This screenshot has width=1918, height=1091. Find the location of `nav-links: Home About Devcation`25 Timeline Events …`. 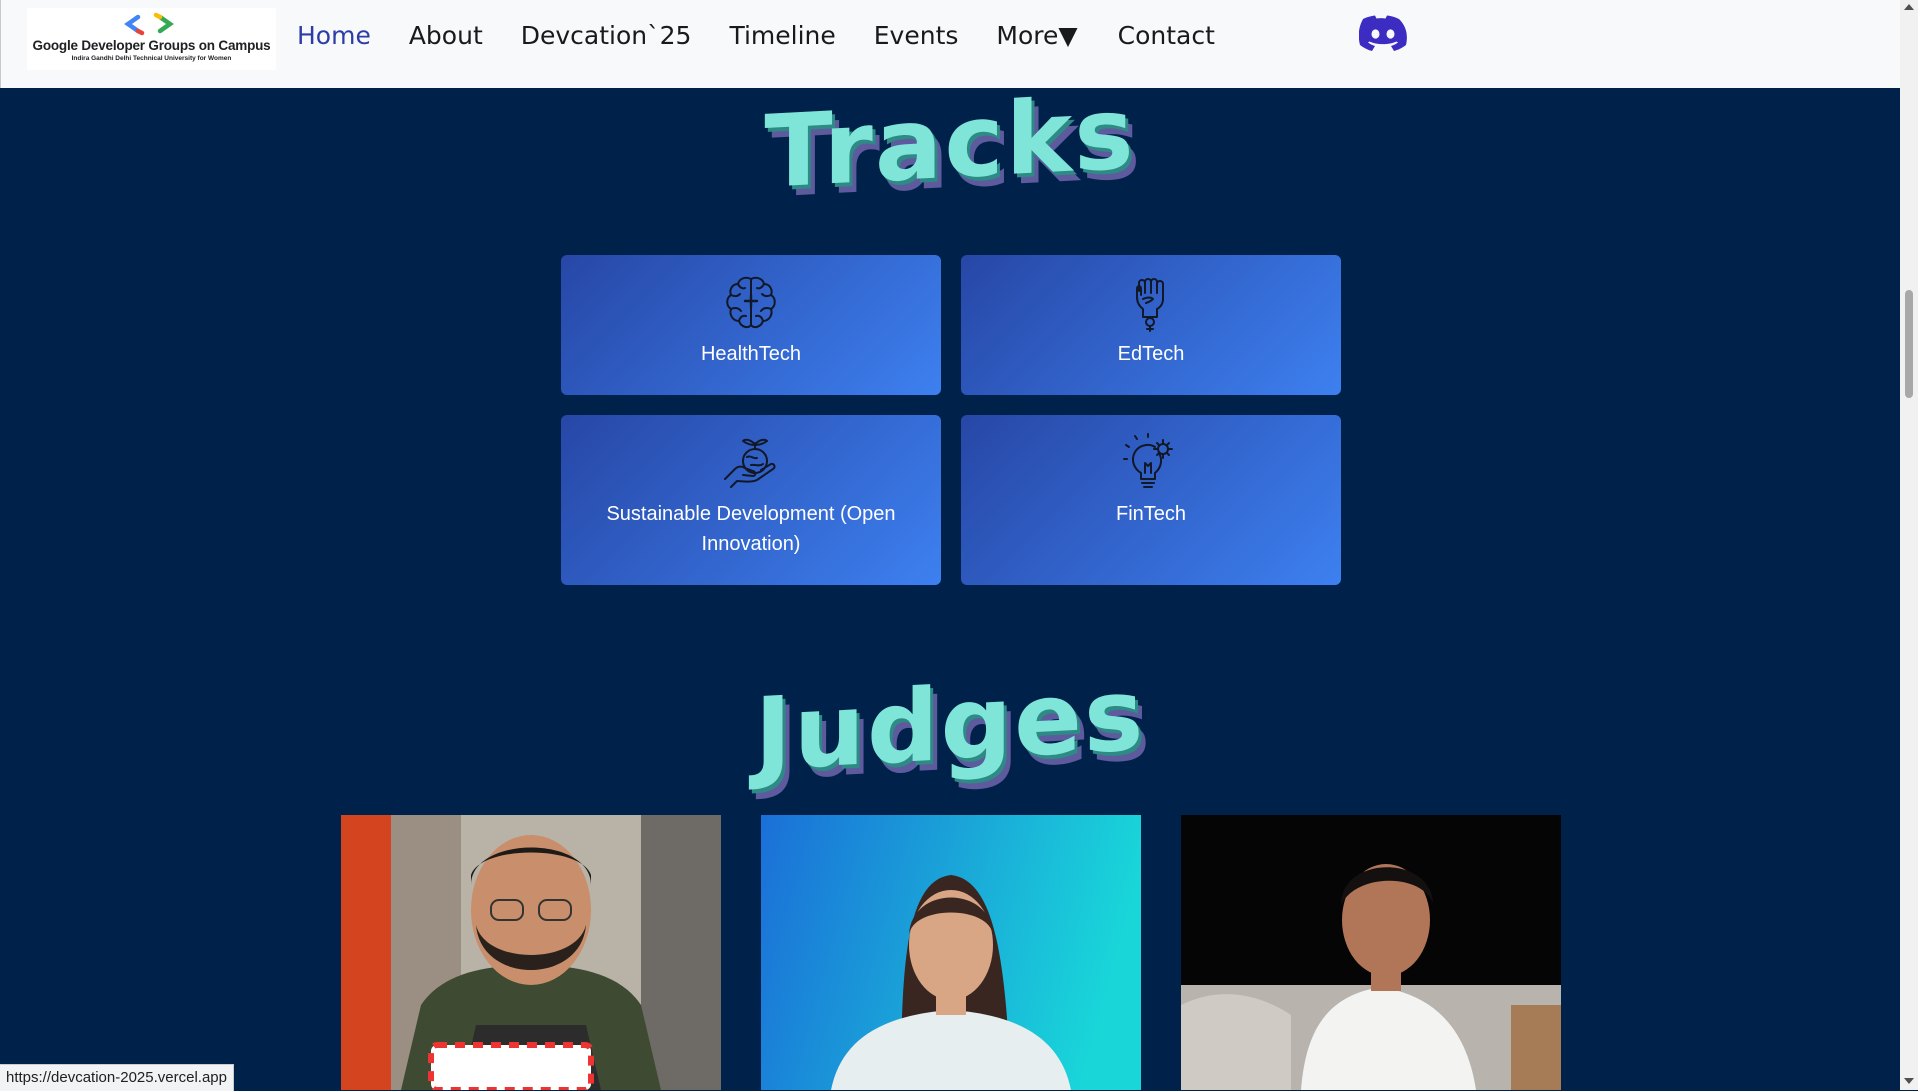

nav-links: Home About Devcation`25 Timeline Events … is located at coordinates (775, 36).